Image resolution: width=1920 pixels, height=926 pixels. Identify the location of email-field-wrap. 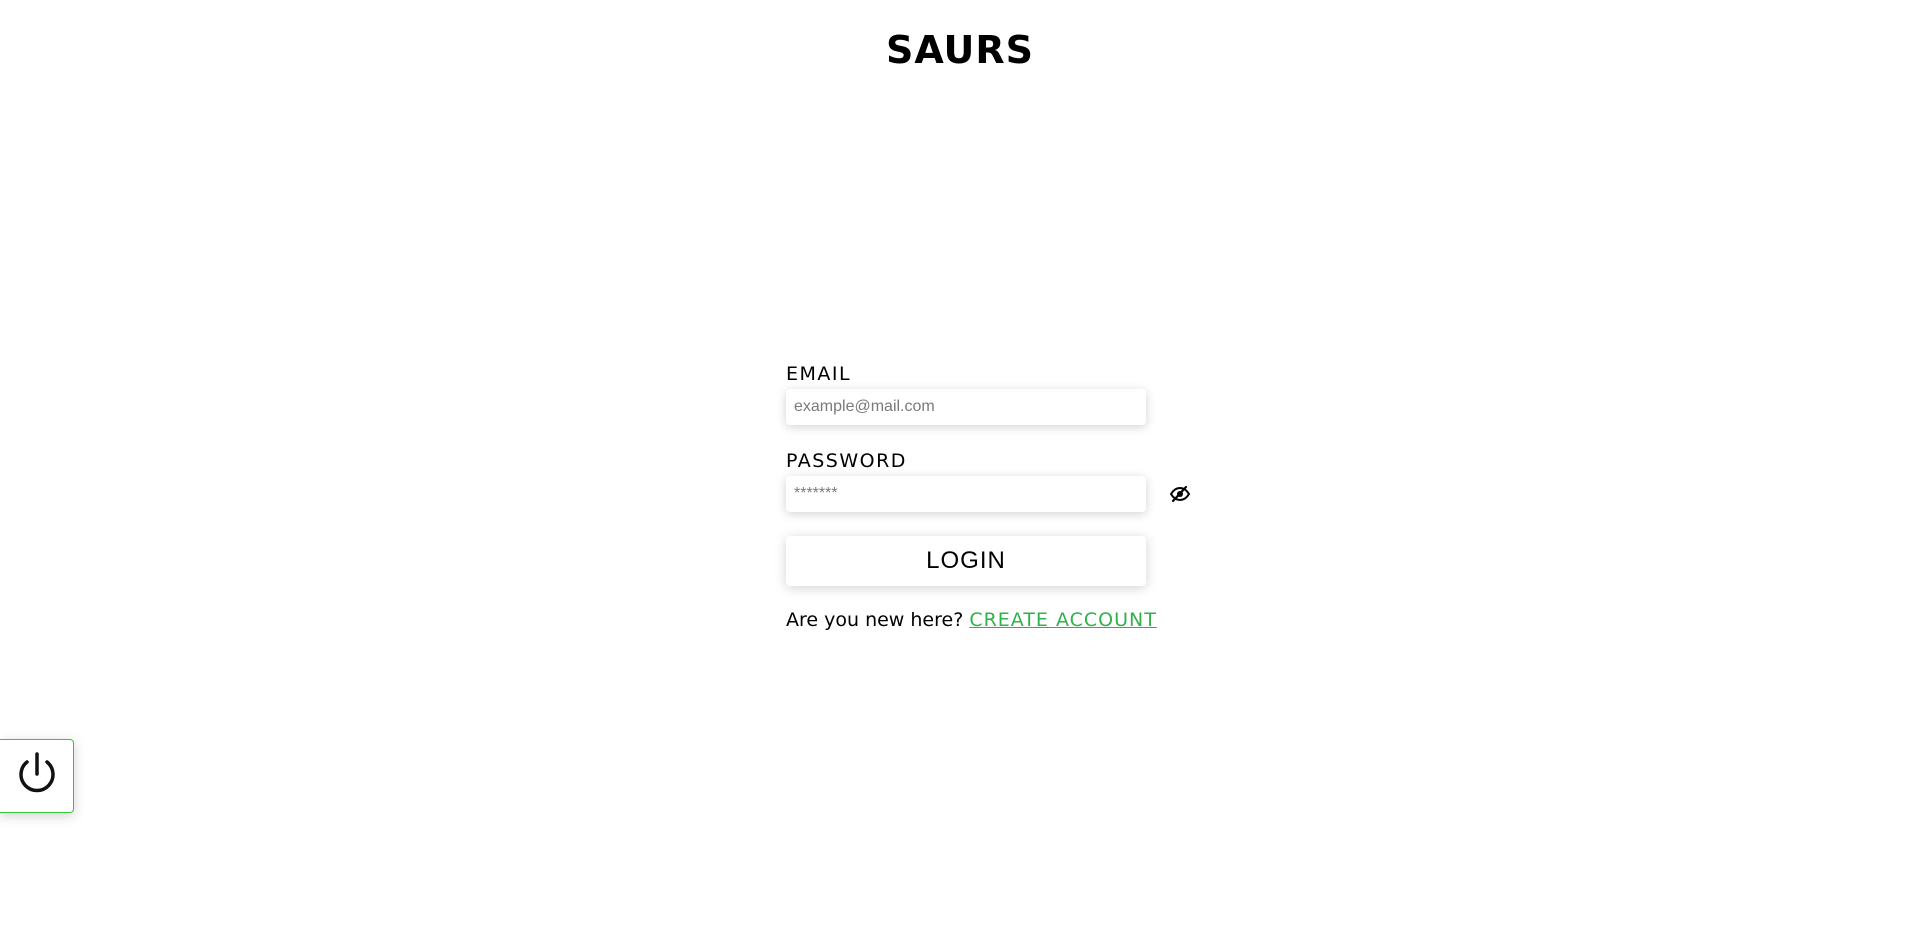
(966, 407).